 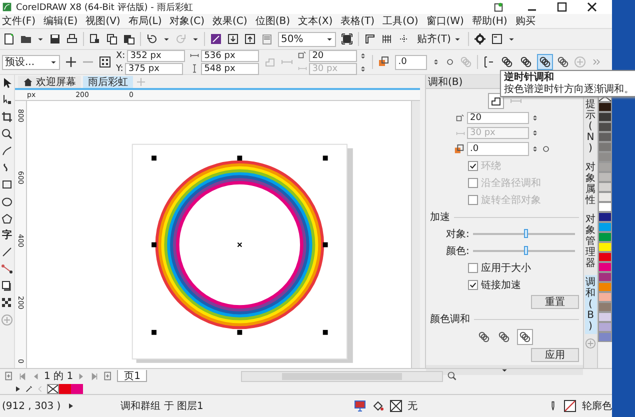 I want to click on selection-info: 调和群组 于 图层1, so click(x=162, y=406).